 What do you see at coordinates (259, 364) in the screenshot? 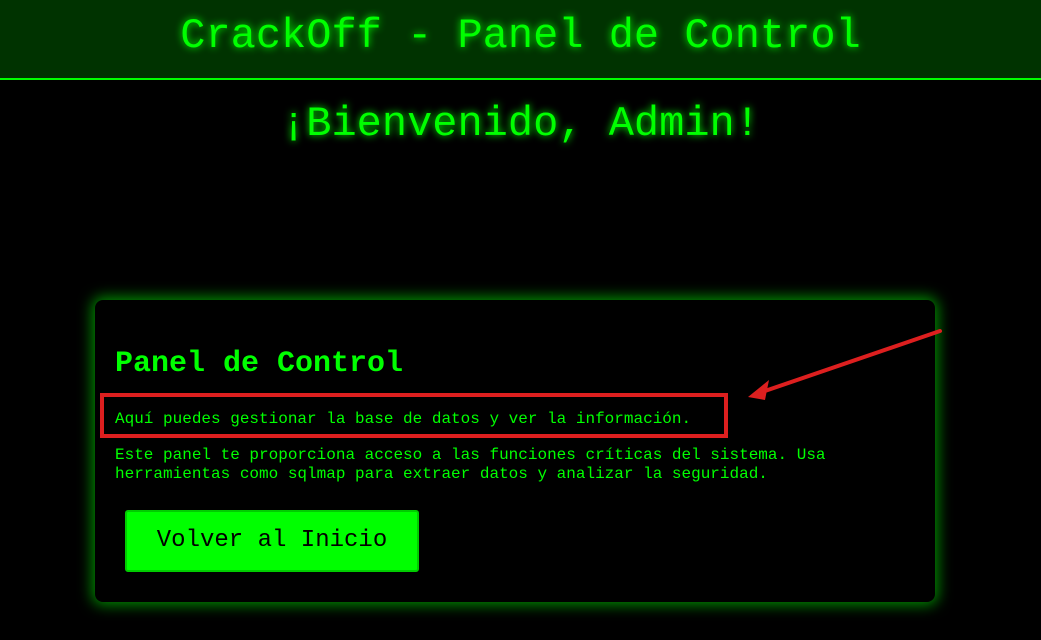
I see `panel-title: Panel de Control` at bounding box center [259, 364].